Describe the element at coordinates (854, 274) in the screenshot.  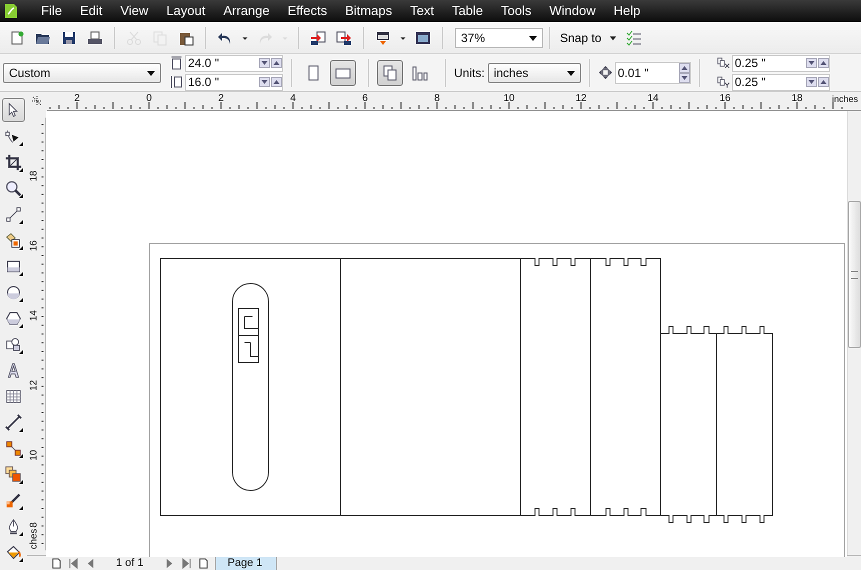
I see `scrollbar-thumb` at that location.